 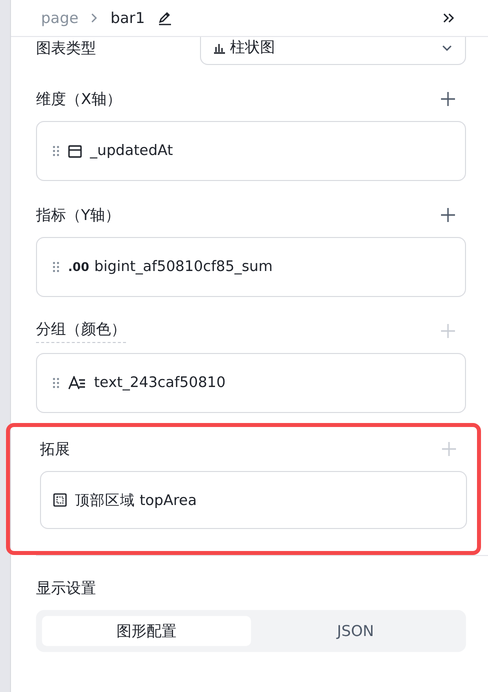 I want to click on chevron-down-icon, so click(x=447, y=48).